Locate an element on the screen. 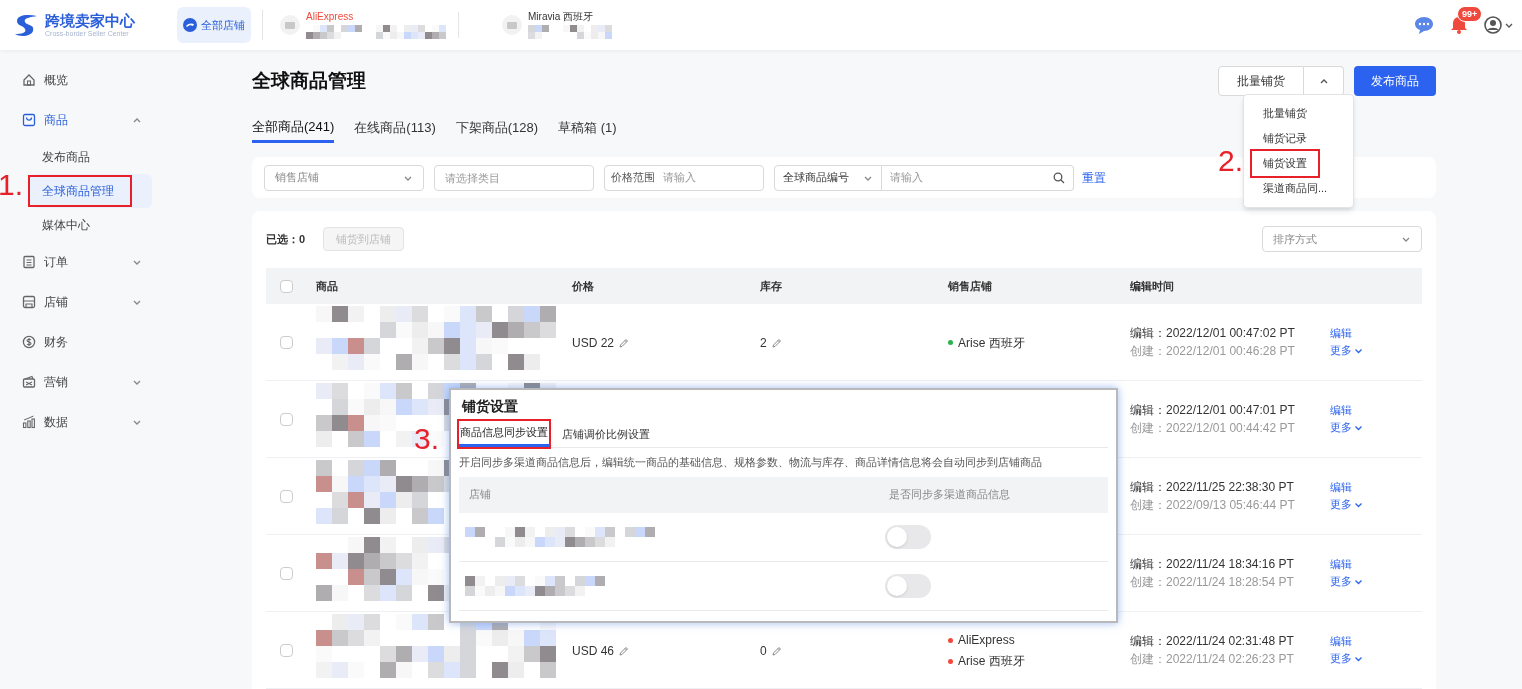 The width and height of the screenshot is (1522, 689). publish-product-button: 发布商品 is located at coordinates (1395, 81).